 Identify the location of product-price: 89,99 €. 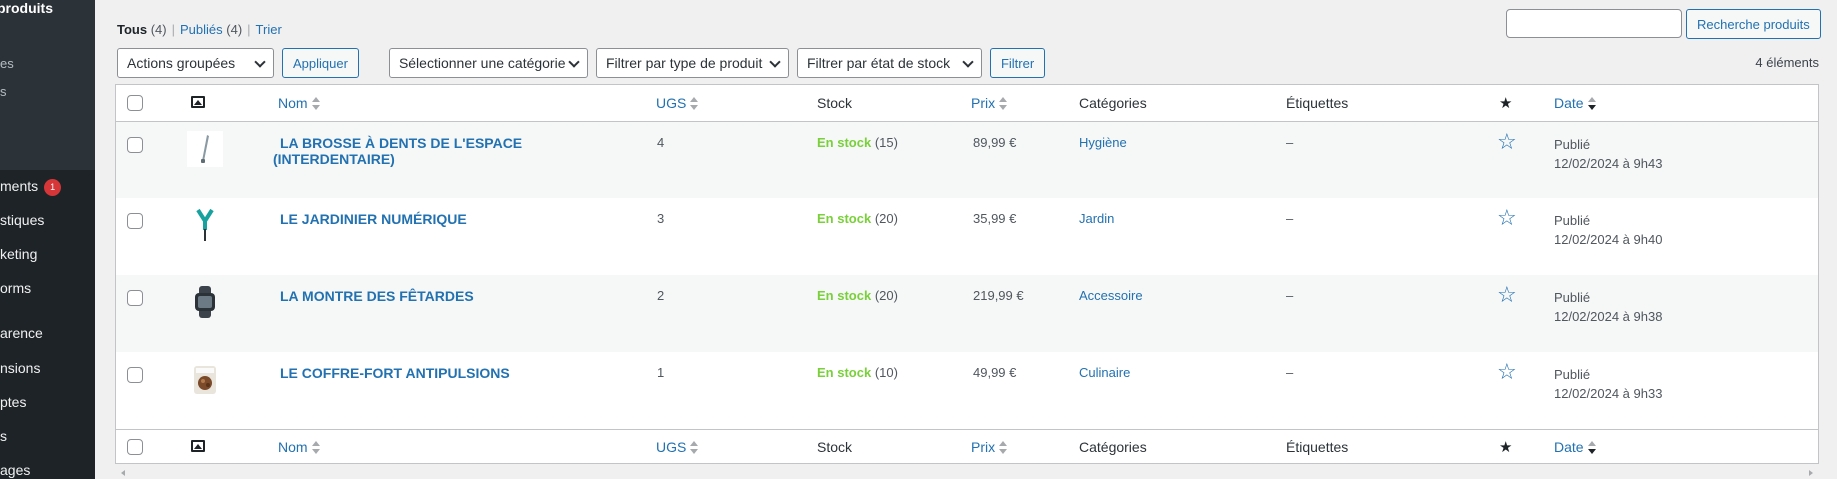
(995, 142).